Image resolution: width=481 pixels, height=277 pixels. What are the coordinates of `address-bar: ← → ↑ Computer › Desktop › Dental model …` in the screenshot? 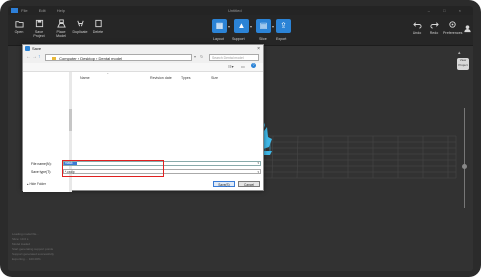 It's located at (143, 58).